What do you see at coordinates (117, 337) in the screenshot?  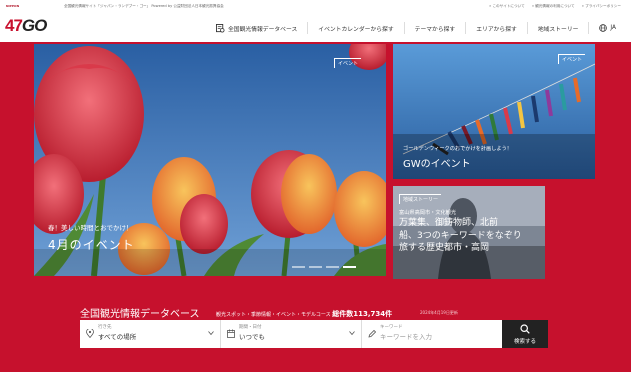 I see `destination-value: すべての場所` at bounding box center [117, 337].